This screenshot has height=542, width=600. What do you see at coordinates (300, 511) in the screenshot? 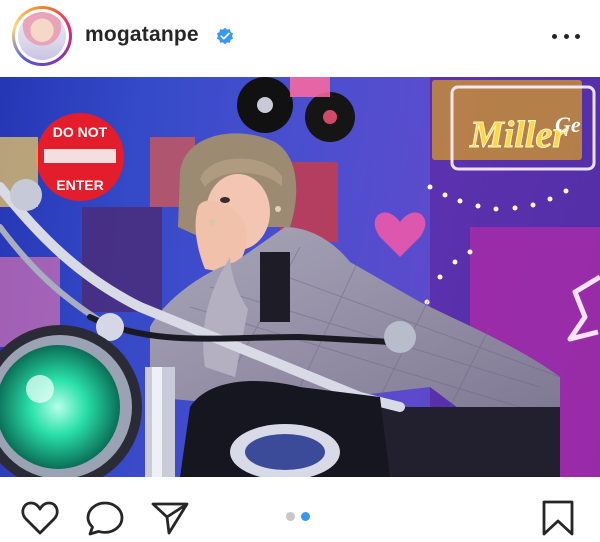
I see `post-actions` at bounding box center [300, 511].